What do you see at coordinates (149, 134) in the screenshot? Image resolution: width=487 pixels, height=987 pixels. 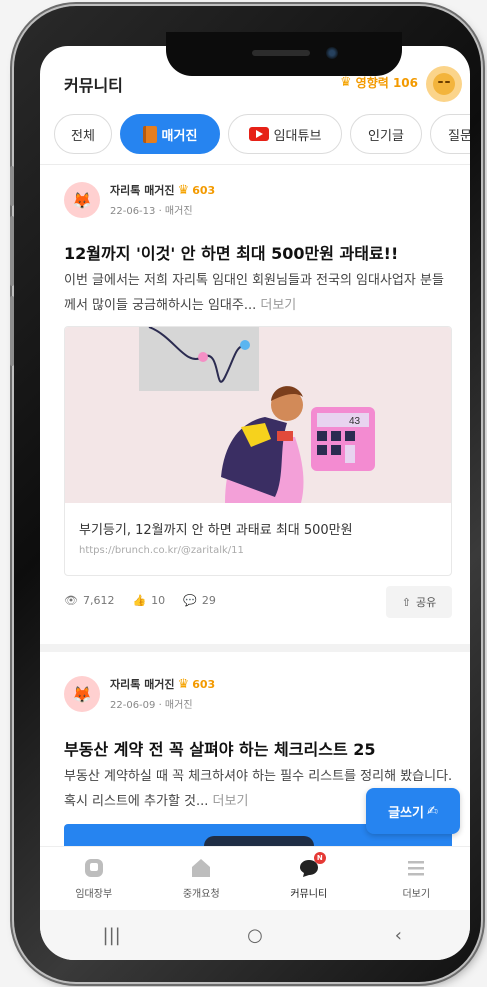 I see `book-icon` at bounding box center [149, 134].